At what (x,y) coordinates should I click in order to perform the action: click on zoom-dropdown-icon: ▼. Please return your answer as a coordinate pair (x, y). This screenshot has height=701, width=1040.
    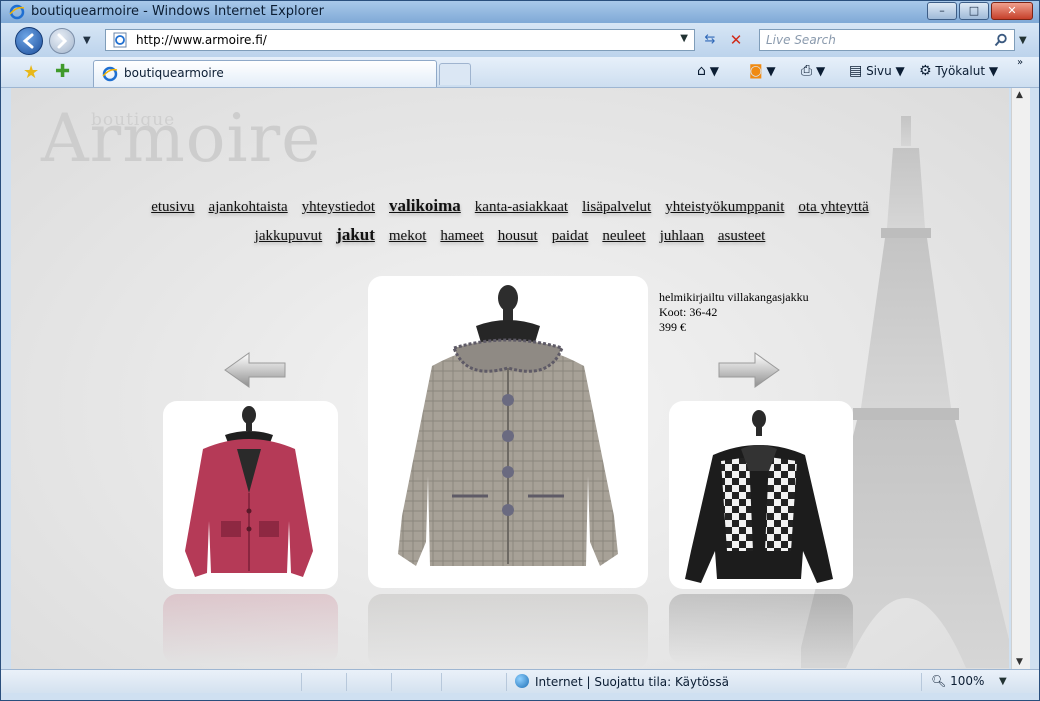
    Looking at the image, I should click on (1003, 681).